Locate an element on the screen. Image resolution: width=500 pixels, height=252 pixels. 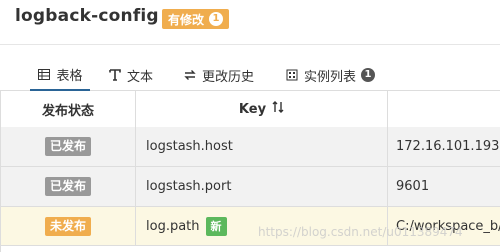
tab-history: 更改历史 is located at coordinates (218, 75).